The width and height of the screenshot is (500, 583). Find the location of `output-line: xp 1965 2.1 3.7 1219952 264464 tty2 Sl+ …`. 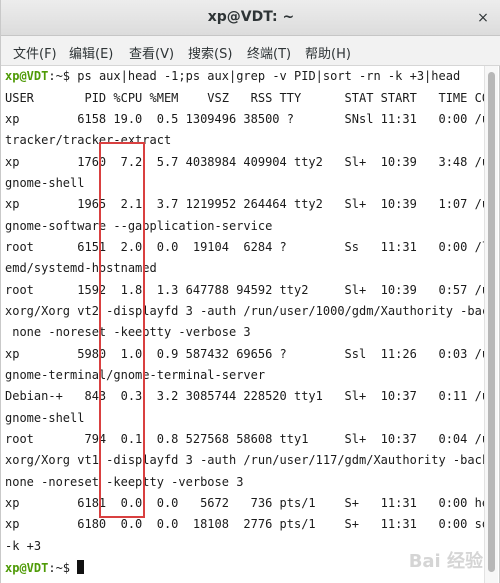

output-line: xp 1965 2.1 3.7 1219952 264464 tty2 Sl+ … is located at coordinates (245, 204).